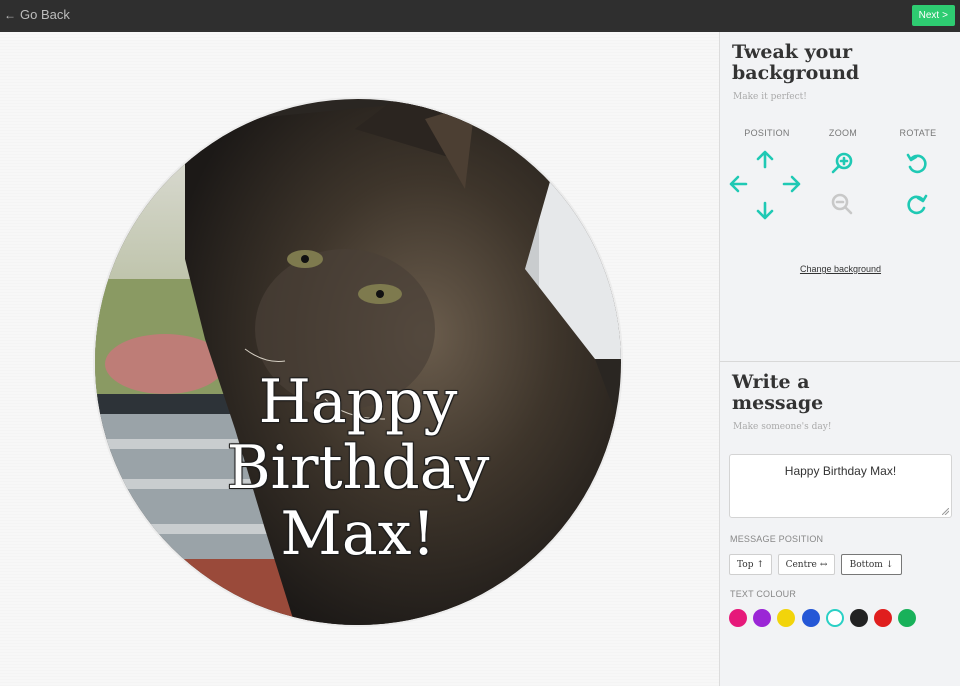 The image size is (960, 686). I want to click on arrow-down-icon, so click(765, 210).